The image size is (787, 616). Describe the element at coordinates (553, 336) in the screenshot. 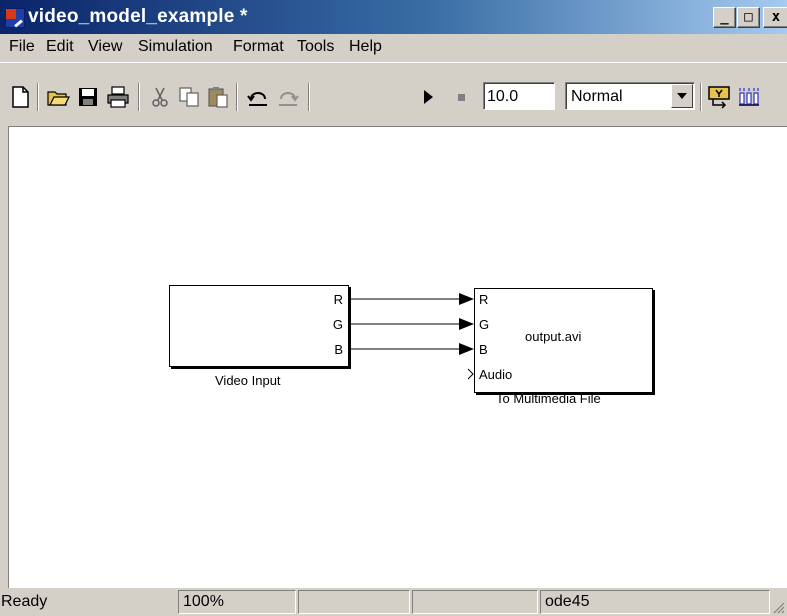

I see `output-filename: output.avi` at that location.